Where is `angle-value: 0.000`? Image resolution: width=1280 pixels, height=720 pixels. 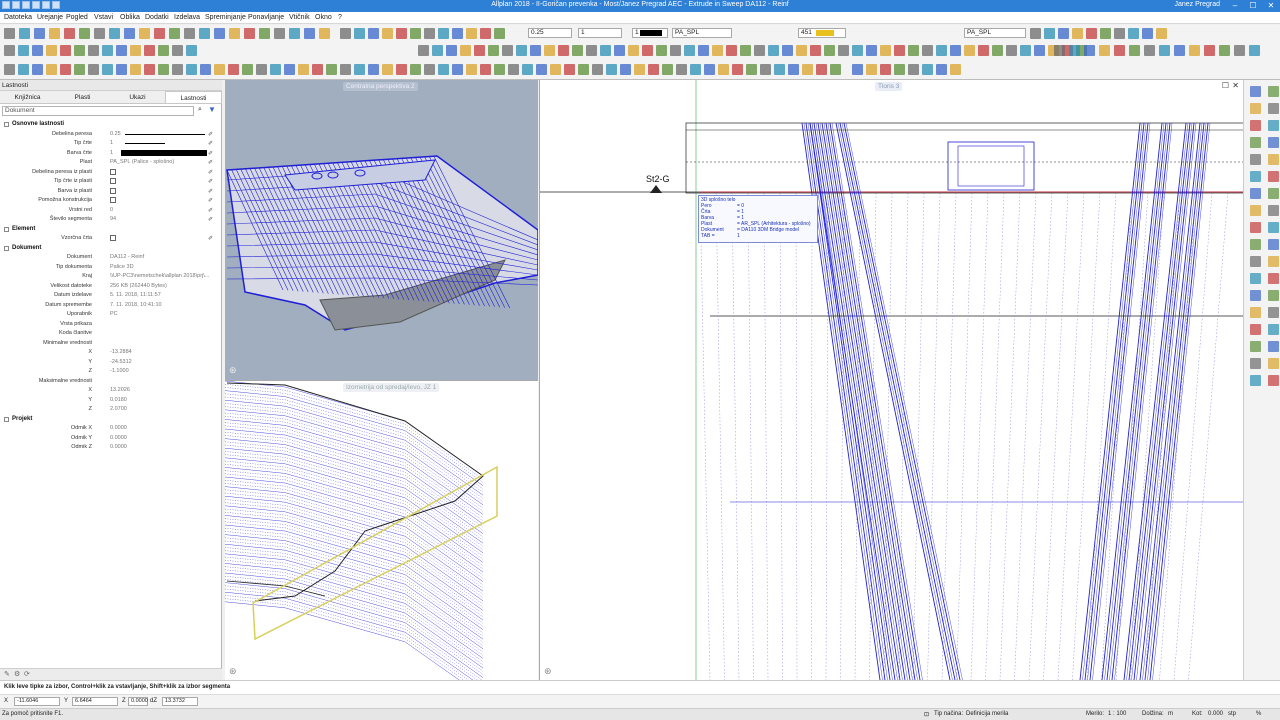 angle-value: 0.000 is located at coordinates (1215, 714).